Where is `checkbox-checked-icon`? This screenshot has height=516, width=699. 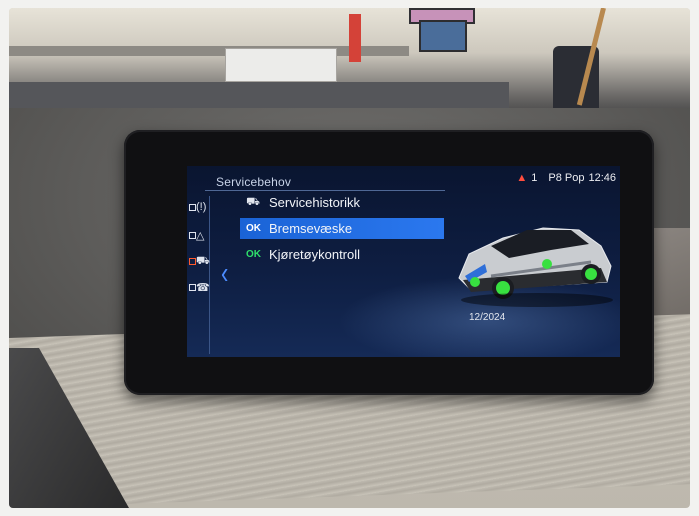 checkbox-checked-icon is located at coordinates (192, 261).